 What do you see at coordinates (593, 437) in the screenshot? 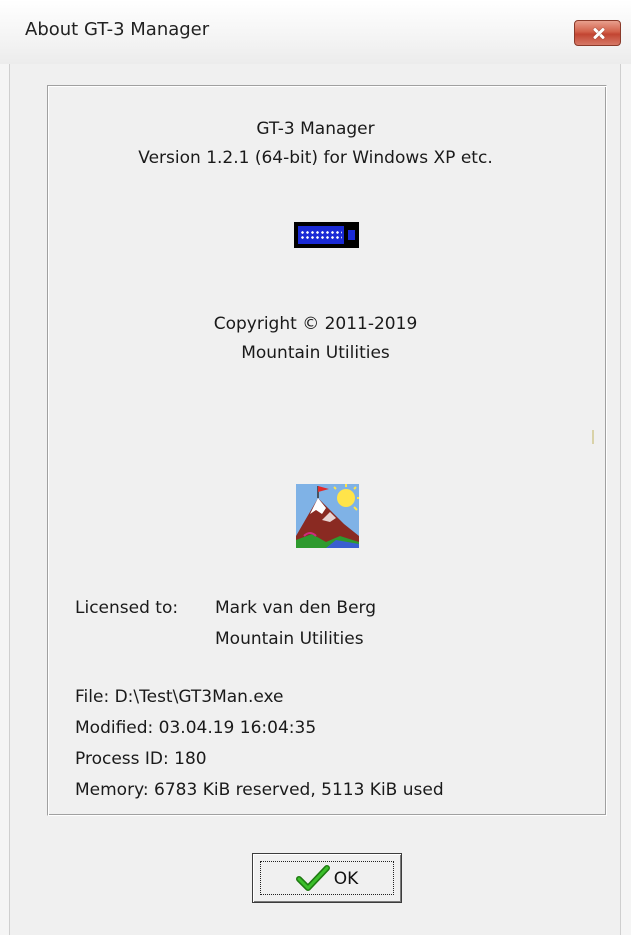
I see `artifact-mark` at bounding box center [593, 437].